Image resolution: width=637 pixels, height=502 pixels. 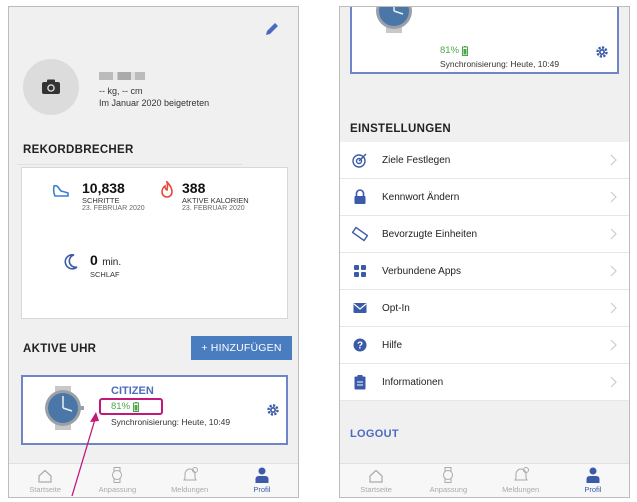 I want to click on setting-bevorzugte-einheiten: Bevorzugte Einheiten, so click(x=484, y=234).